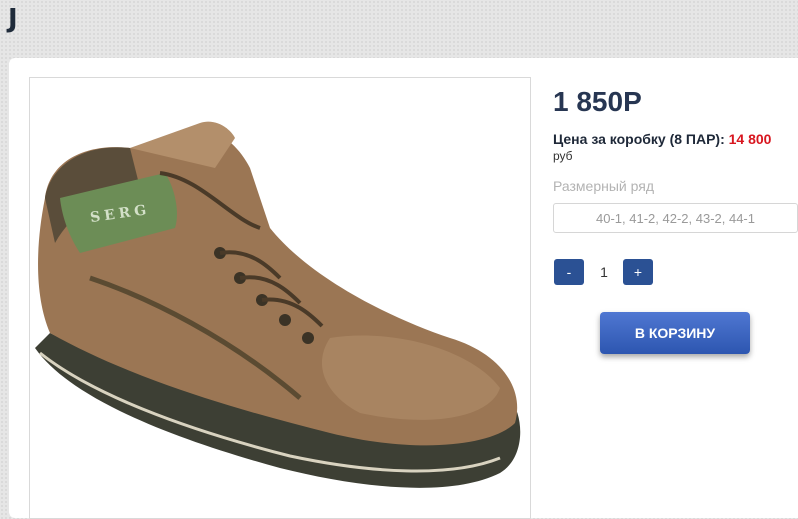 The width and height of the screenshot is (798, 519). I want to click on site-logo: J, so click(13, 19).